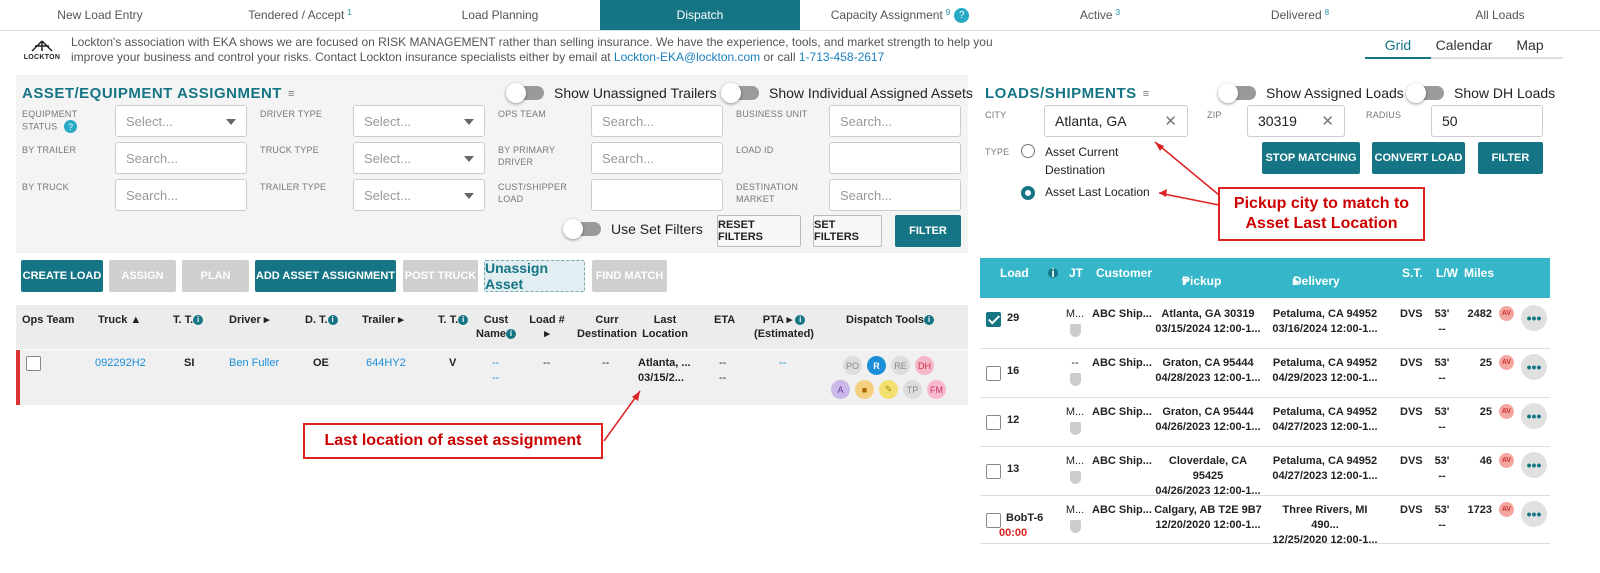  Describe the element at coordinates (633, 229) in the screenshot. I see `toggle-use-set-filters: Use Set Filters` at that location.